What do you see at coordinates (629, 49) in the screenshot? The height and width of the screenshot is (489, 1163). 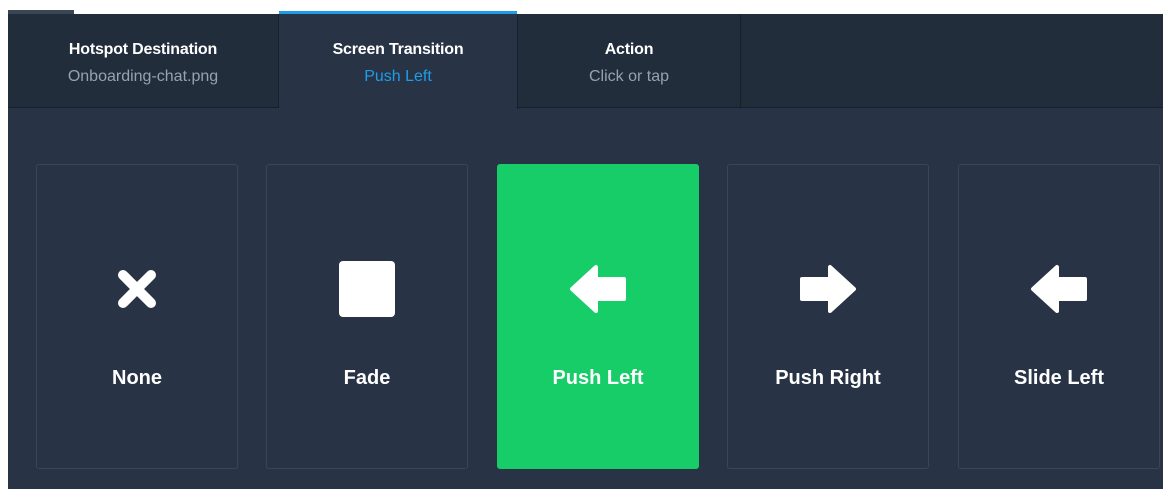 I see `tab-title: Action` at bounding box center [629, 49].